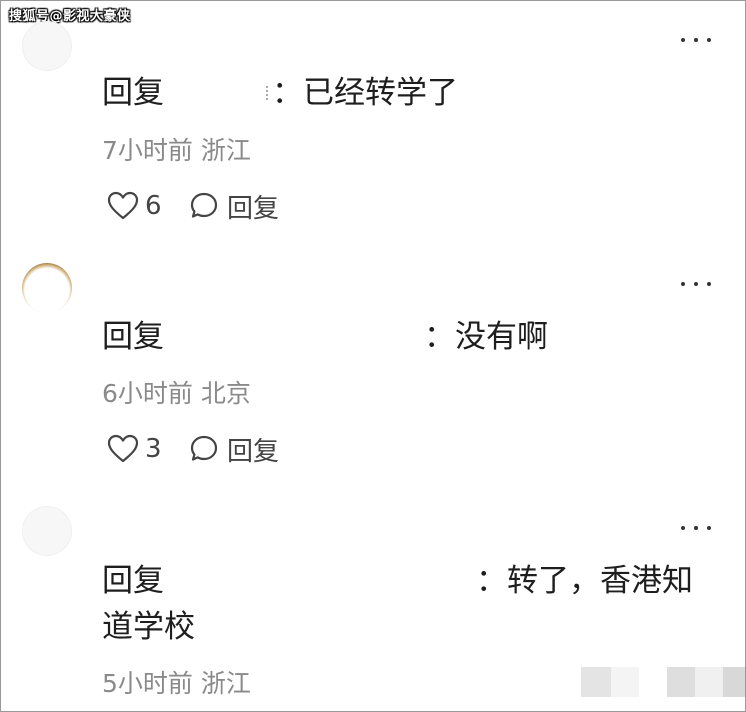 This screenshot has height=712, width=746. What do you see at coordinates (325, 337) in the screenshot?
I see `reply-line: 回复 ：没有啊` at bounding box center [325, 337].